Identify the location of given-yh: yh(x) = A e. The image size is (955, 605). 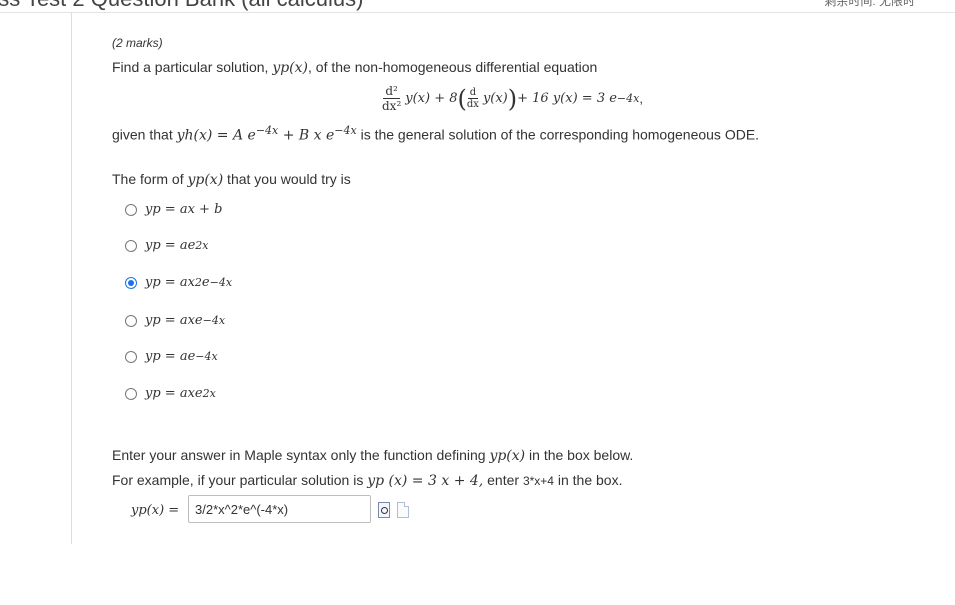
(216, 135).